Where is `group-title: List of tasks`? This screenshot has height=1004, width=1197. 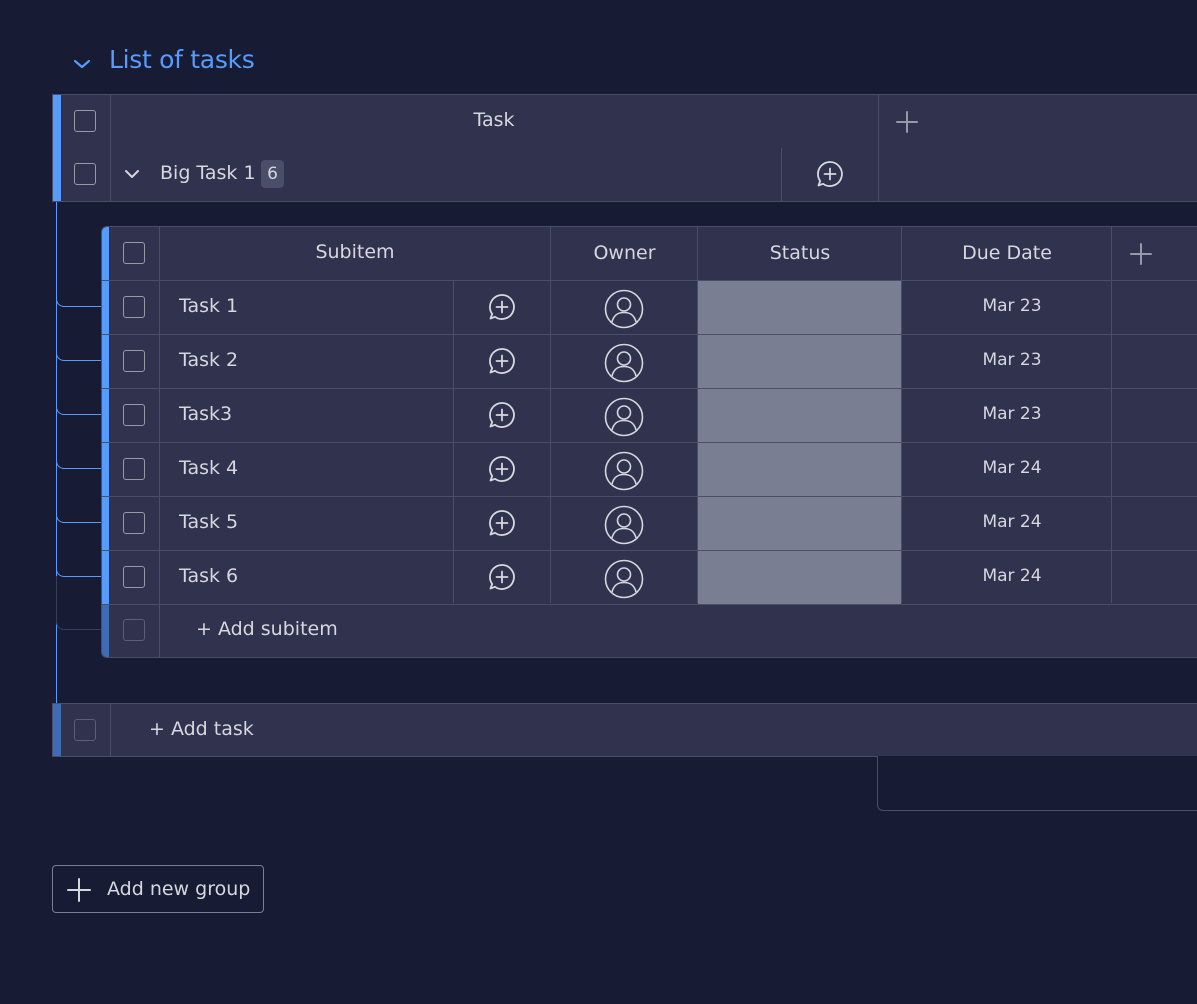 group-title: List of tasks is located at coordinates (182, 59).